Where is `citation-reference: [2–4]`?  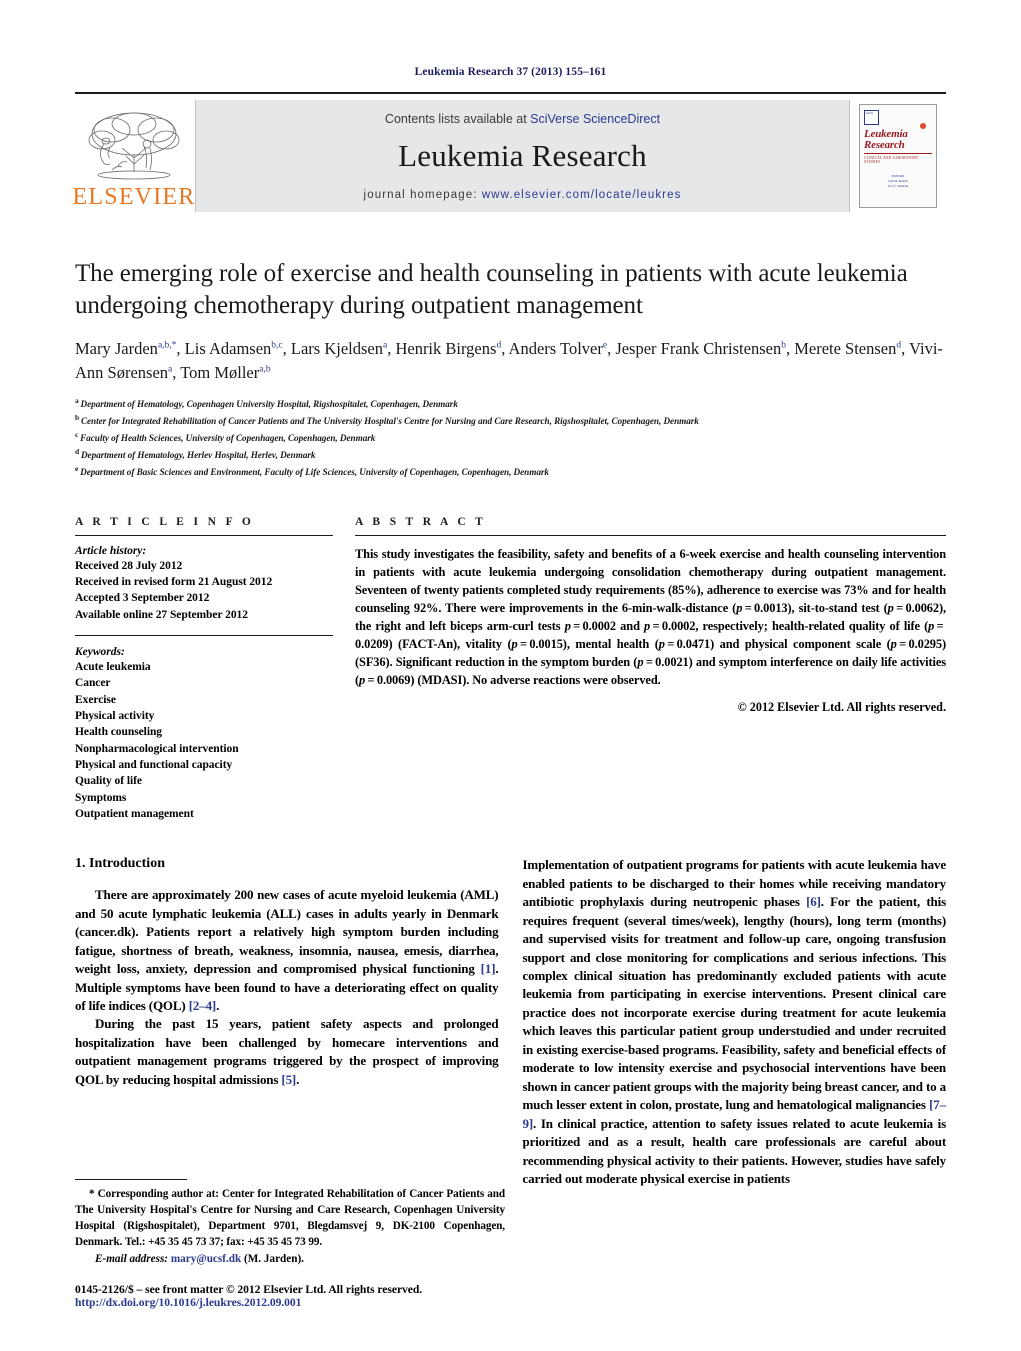
citation-reference: [2–4] is located at coordinates (203, 1005).